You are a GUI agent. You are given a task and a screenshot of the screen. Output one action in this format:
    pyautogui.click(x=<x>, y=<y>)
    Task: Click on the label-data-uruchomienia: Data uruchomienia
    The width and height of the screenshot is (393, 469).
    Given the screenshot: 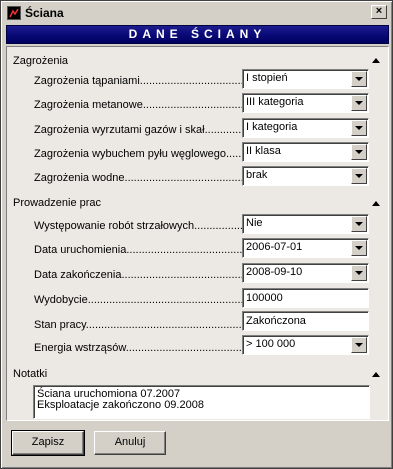 What is the action you would take?
    pyautogui.click(x=138, y=250)
    